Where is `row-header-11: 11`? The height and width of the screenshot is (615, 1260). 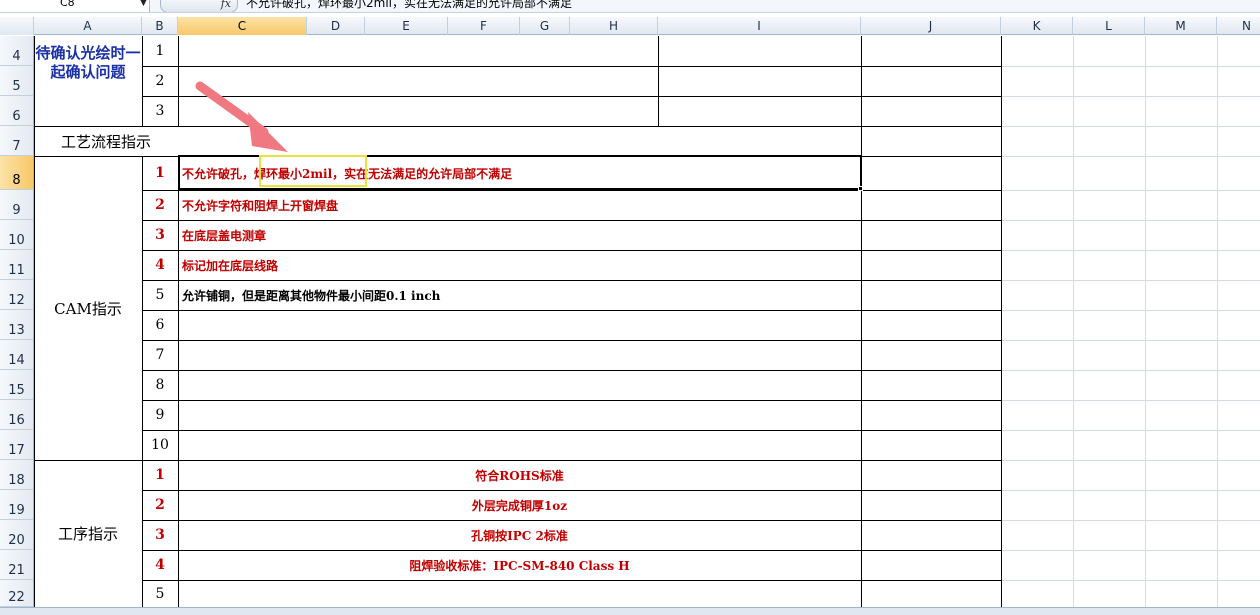
row-header-11: 11 is located at coordinates (17, 265).